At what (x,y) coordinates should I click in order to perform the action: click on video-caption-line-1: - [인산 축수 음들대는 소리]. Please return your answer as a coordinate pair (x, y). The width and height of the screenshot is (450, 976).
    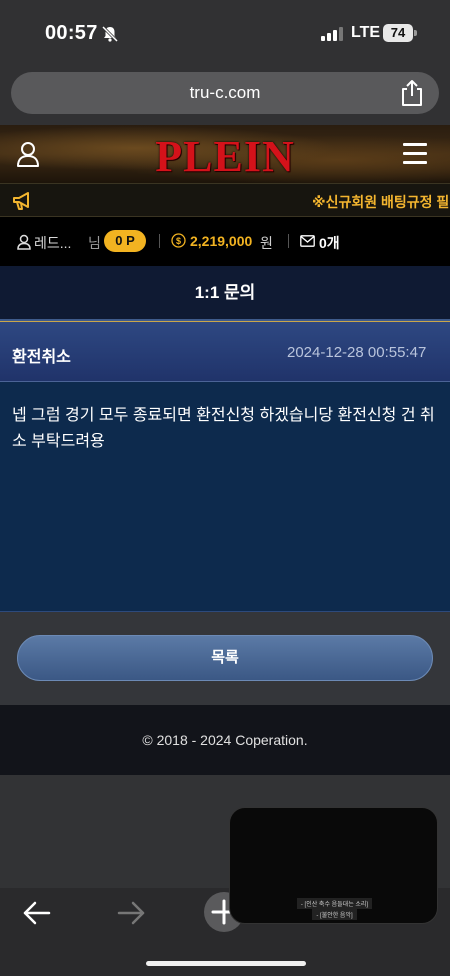
    Looking at the image, I should click on (333, 903).